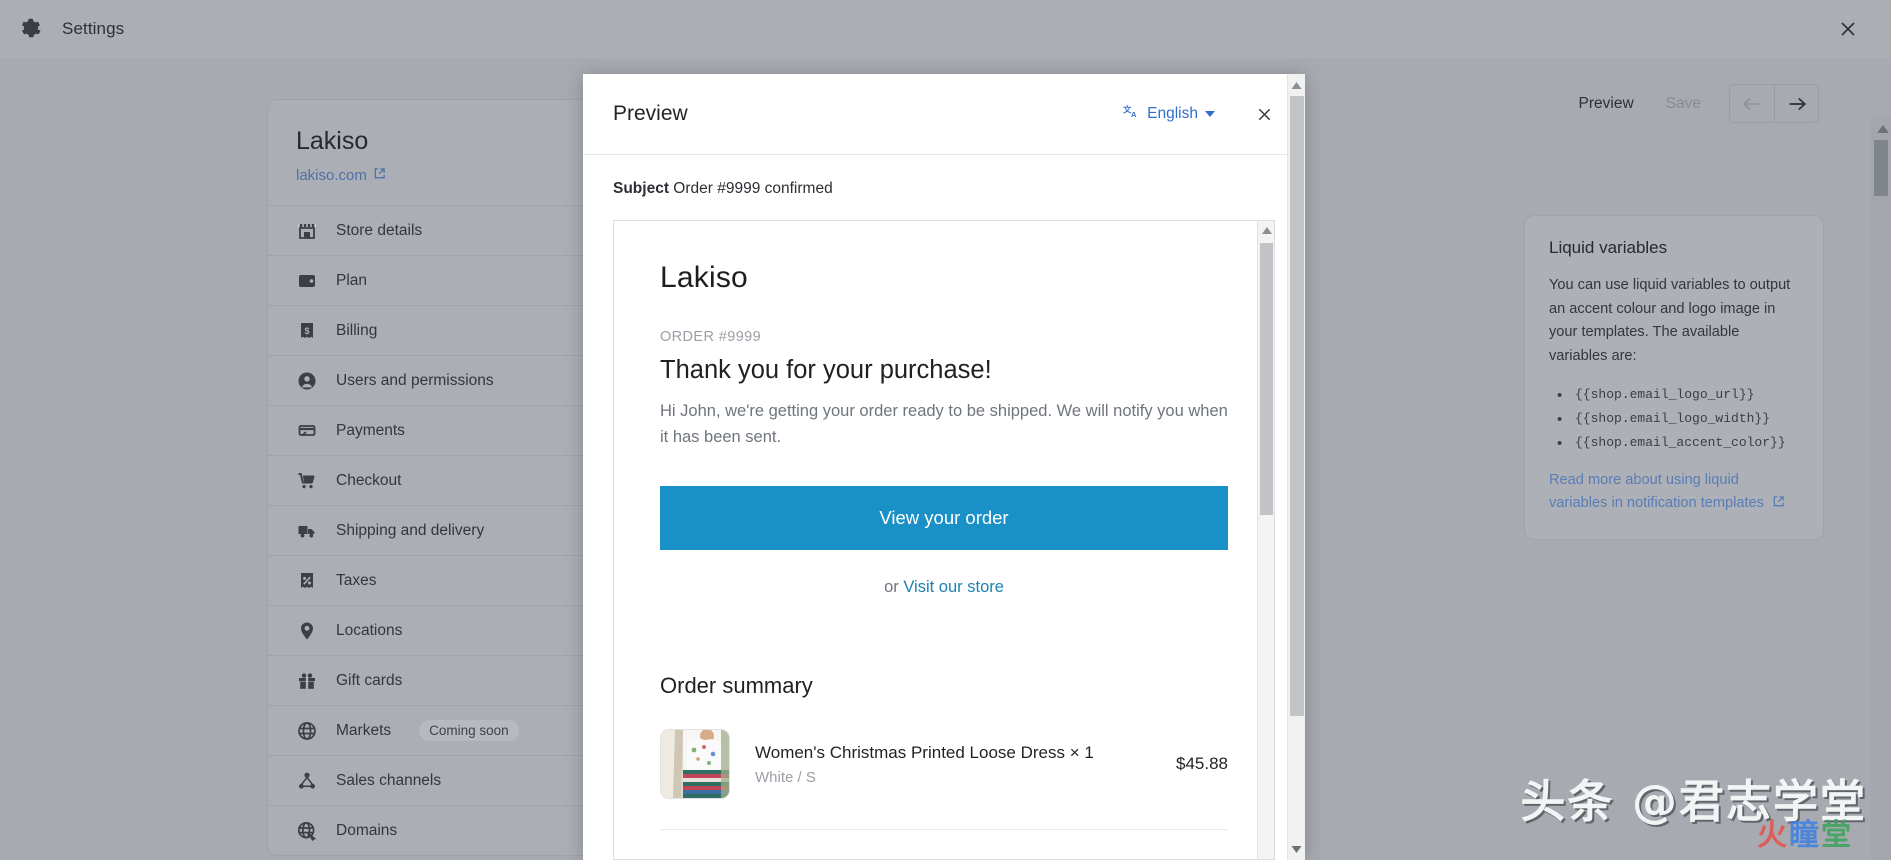 This screenshot has height=860, width=1891. Describe the element at coordinates (1606, 104) in the screenshot. I see `preview-button: Preview` at that location.